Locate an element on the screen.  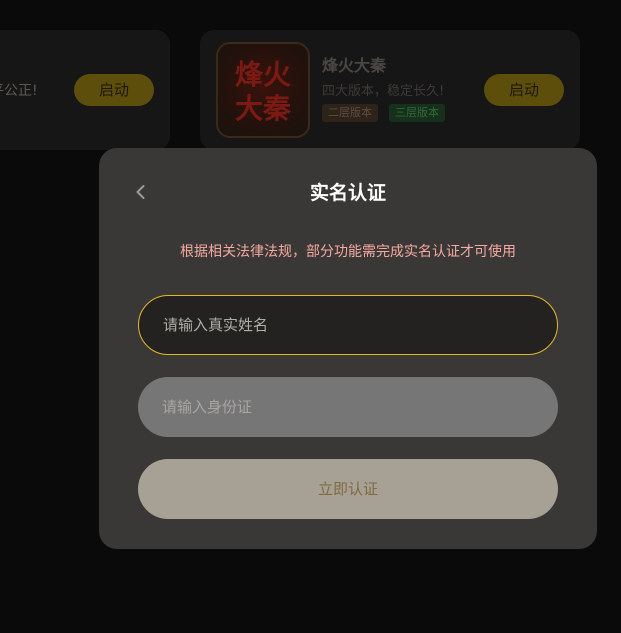
thumbnail-text-top: 烽火 is located at coordinates (263, 74).